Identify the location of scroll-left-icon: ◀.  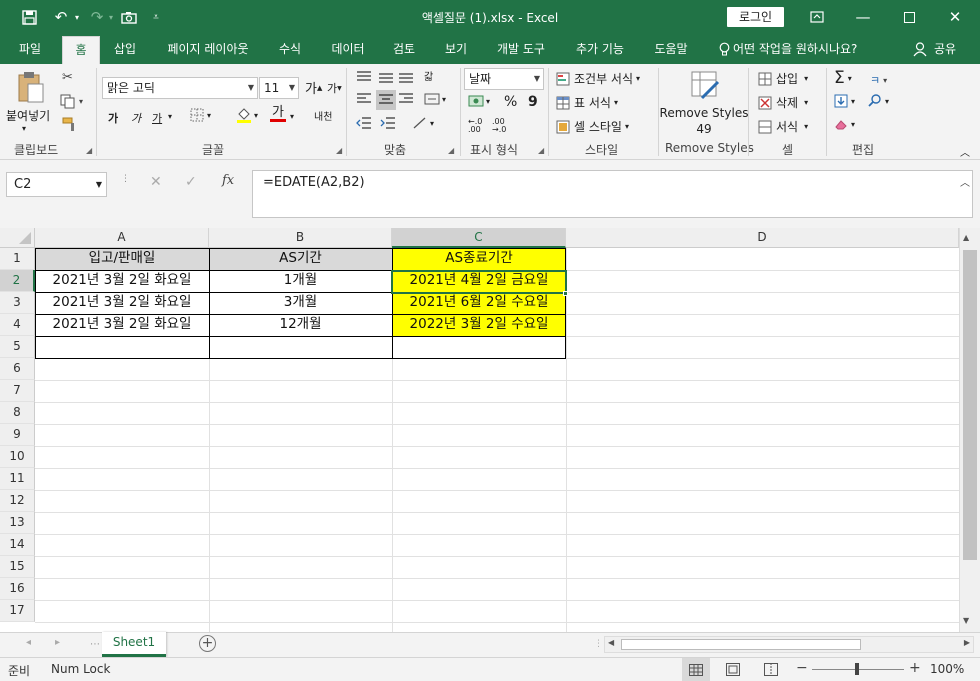
(611, 642).